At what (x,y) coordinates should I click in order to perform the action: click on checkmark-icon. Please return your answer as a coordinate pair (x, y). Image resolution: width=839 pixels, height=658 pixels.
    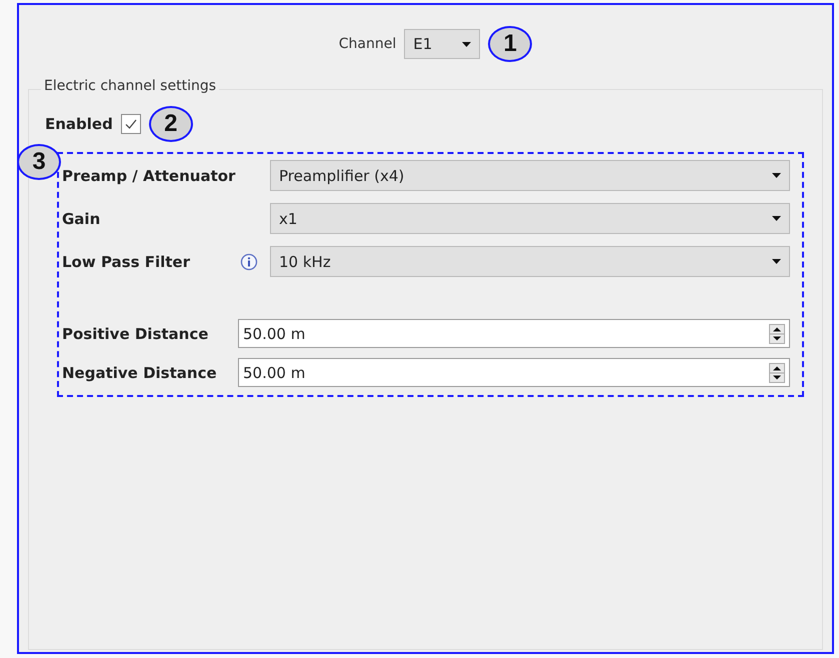
    Looking at the image, I should click on (131, 124).